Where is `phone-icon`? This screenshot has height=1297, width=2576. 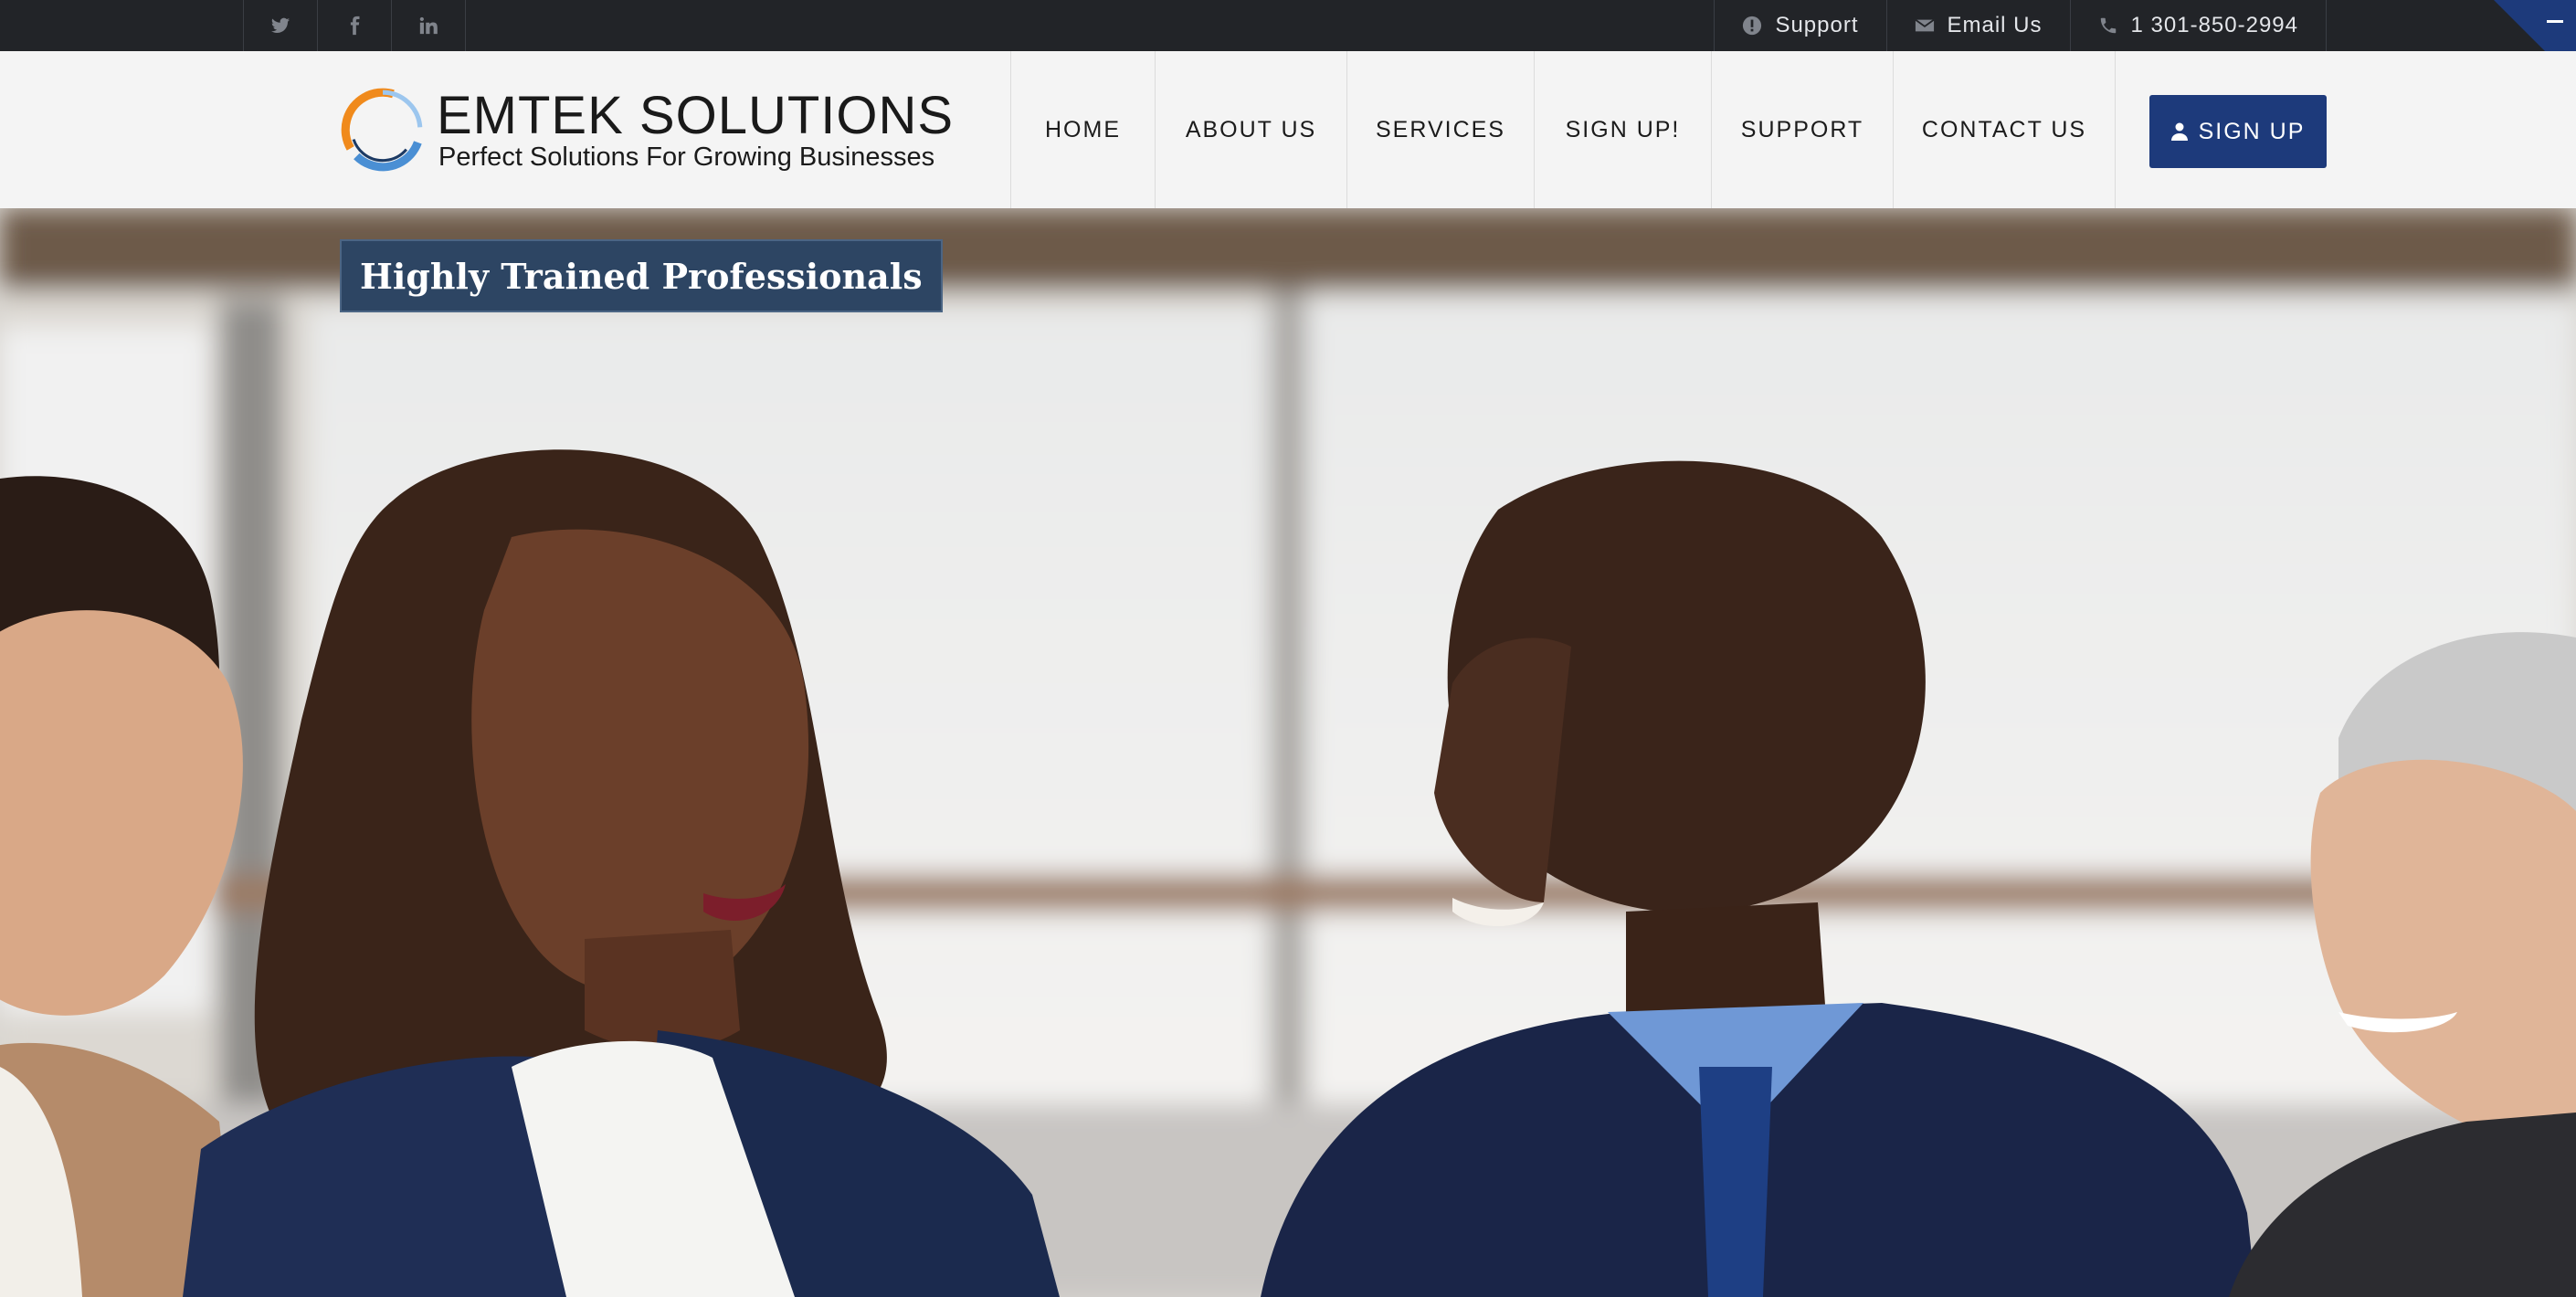
phone-icon is located at coordinates (2108, 25).